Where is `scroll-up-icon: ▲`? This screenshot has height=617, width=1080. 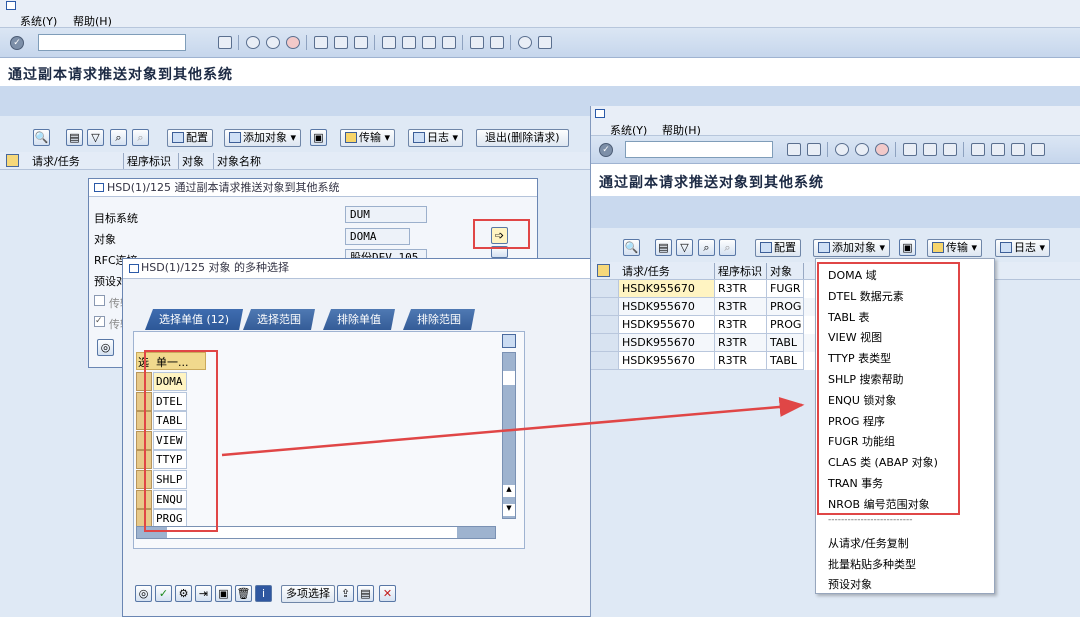 scroll-up-icon: ▲ is located at coordinates (509, 491).